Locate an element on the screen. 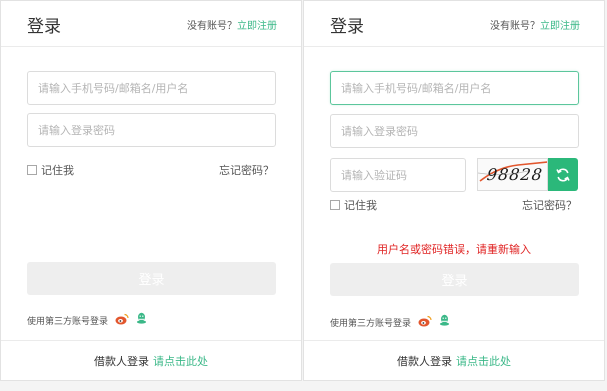  refresh-icon is located at coordinates (563, 174).